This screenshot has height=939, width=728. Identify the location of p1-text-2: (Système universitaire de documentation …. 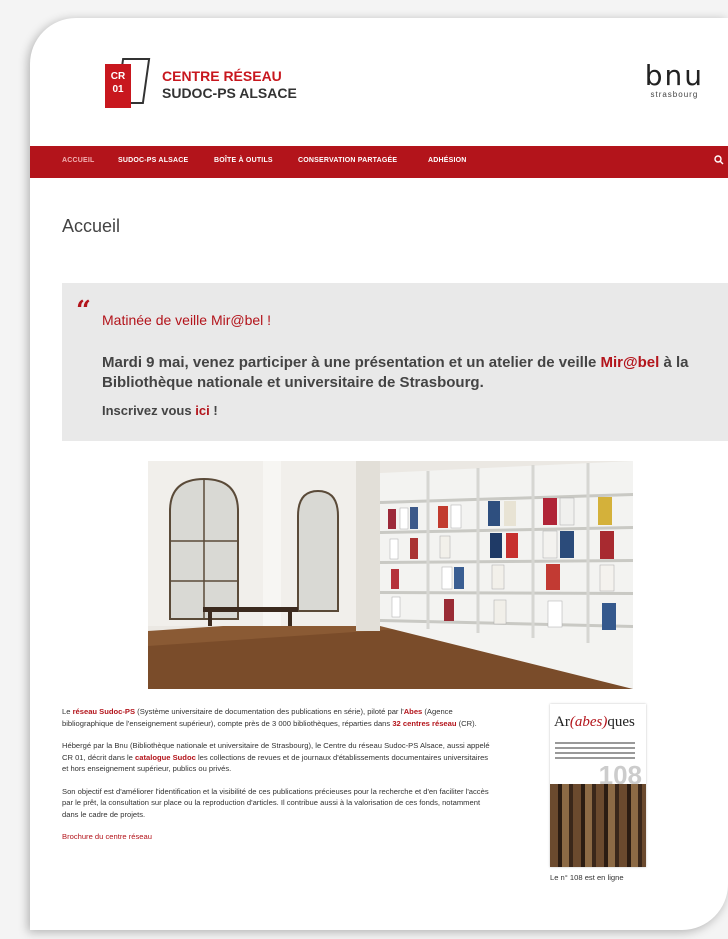
(270, 711).